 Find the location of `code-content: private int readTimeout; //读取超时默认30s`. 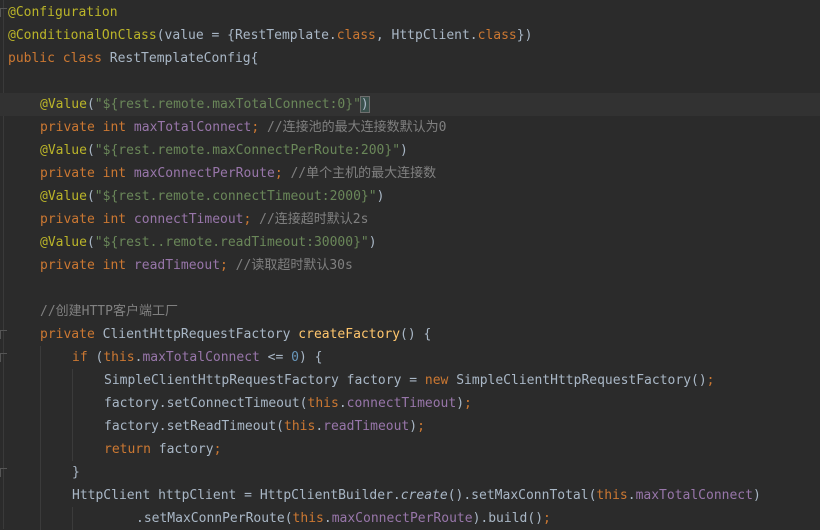

code-content: private int readTimeout; //读取超时默认30s is located at coordinates (180, 265).